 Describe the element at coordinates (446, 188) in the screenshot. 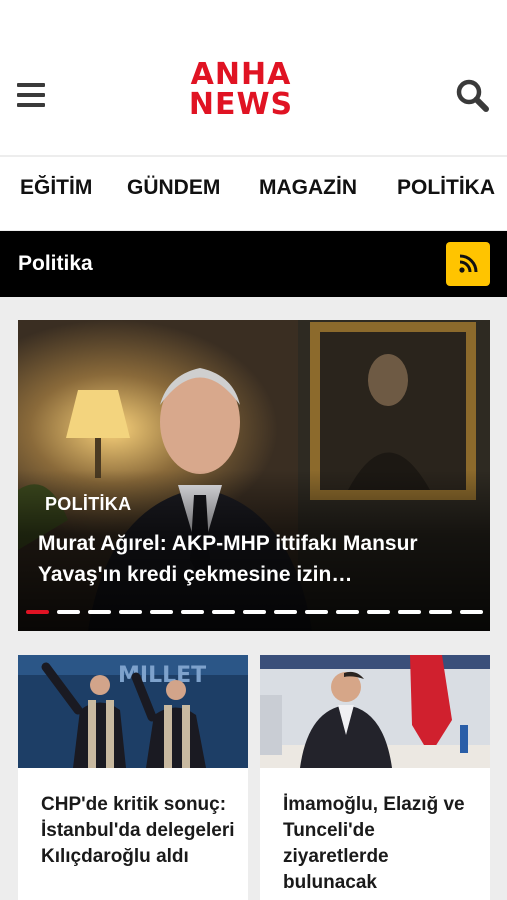

I see `nav-item-politika: POLİTİKA` at that location.